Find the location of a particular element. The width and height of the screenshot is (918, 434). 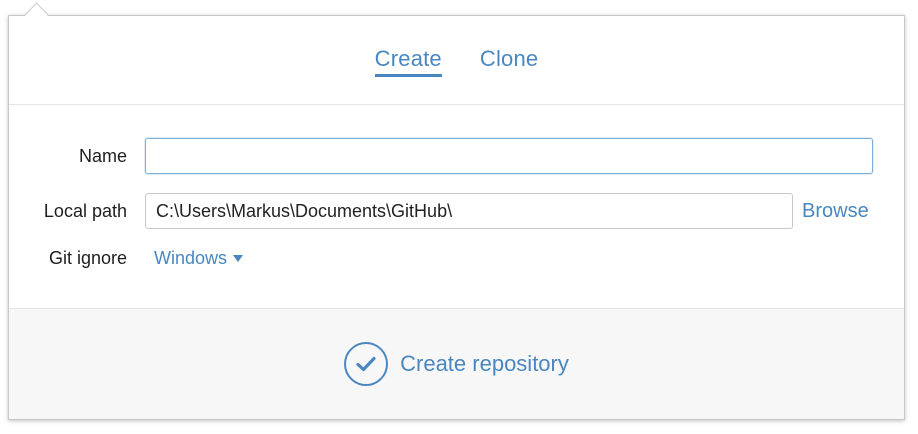

checkmark-icon is located at coordinates (366, 364).